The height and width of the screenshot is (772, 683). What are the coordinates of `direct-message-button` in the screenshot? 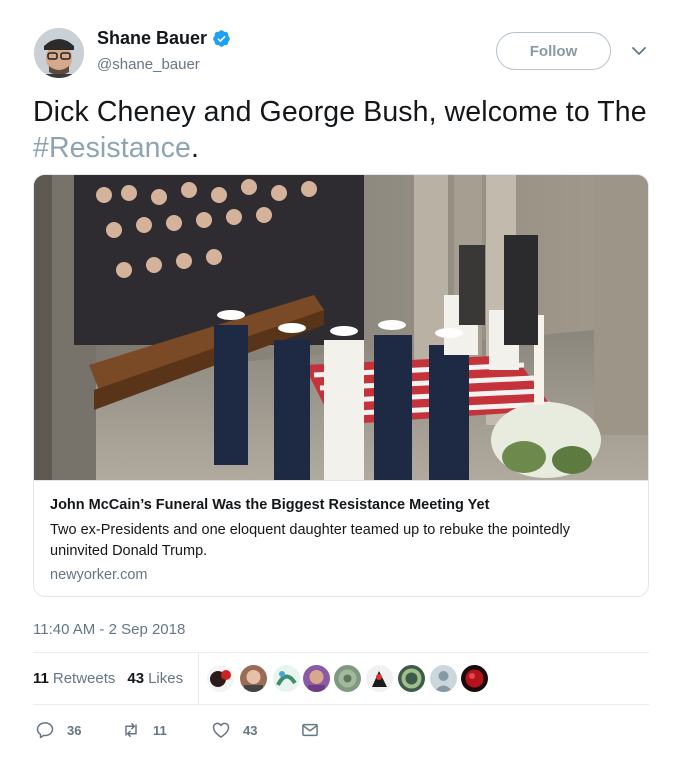 It's located at (310, 730).